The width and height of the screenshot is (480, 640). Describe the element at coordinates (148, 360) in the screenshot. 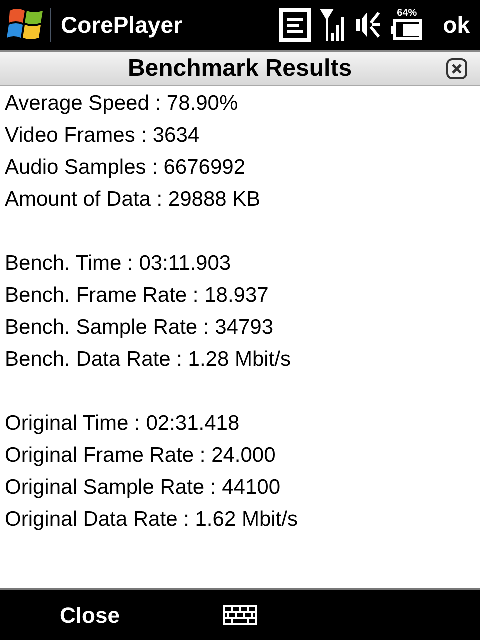

I see `result-line: Bench. Data Rate : 1.28 Mbit/s` at that location.